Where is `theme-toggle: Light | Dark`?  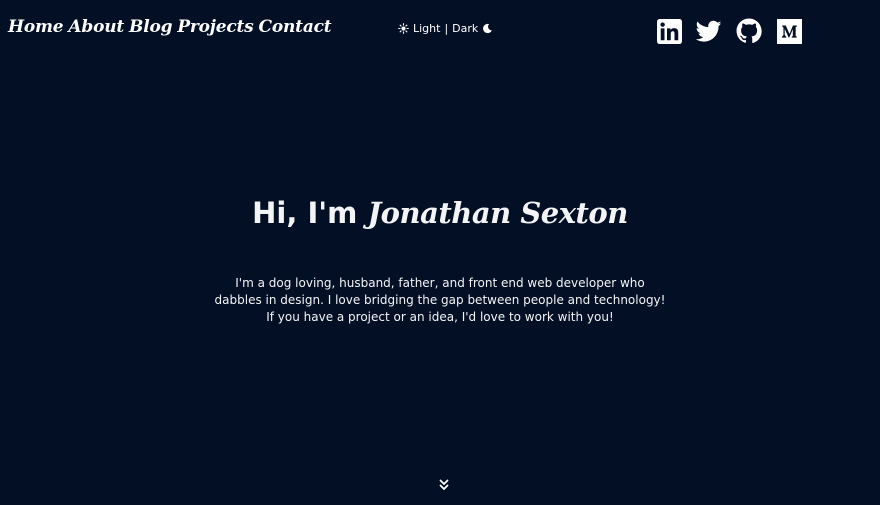
theme-toggle: Light | Dark is located at coordinates (445, 28).